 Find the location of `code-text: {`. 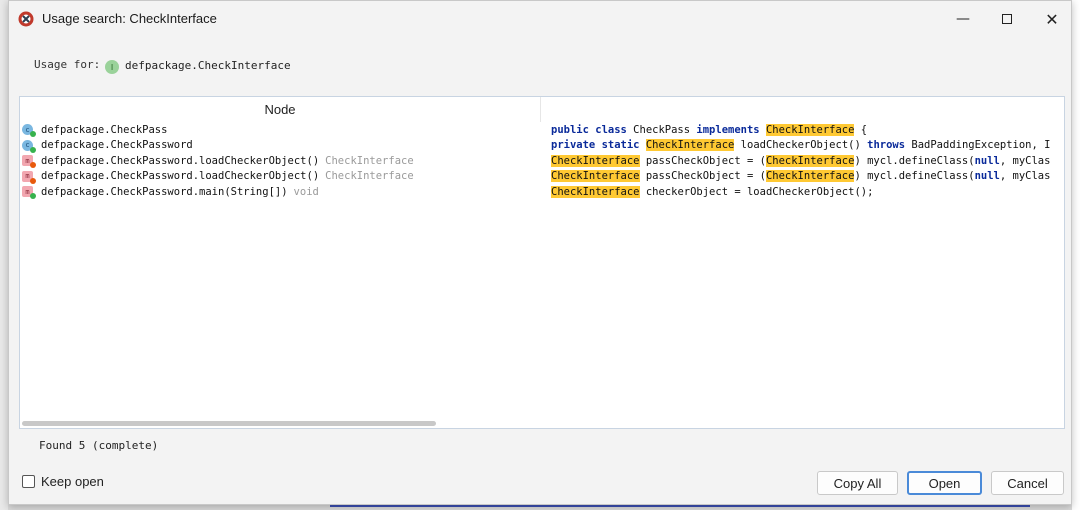

code-text: { is located at coordinates (861, 129).